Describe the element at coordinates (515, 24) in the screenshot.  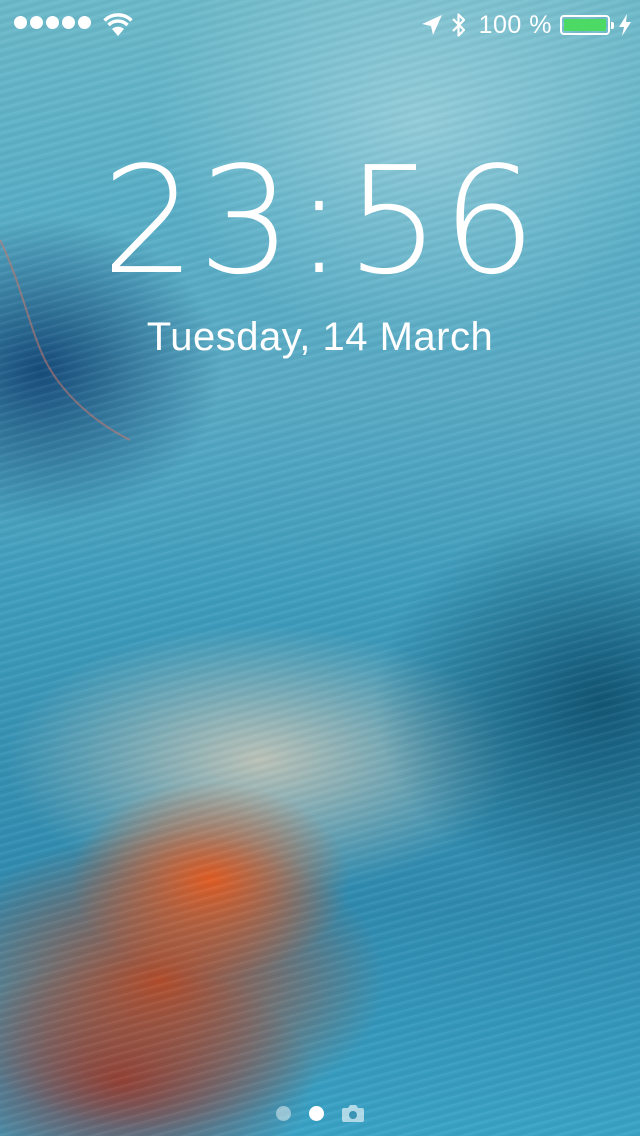
I see `battery-percentage: 100 %` at that location.